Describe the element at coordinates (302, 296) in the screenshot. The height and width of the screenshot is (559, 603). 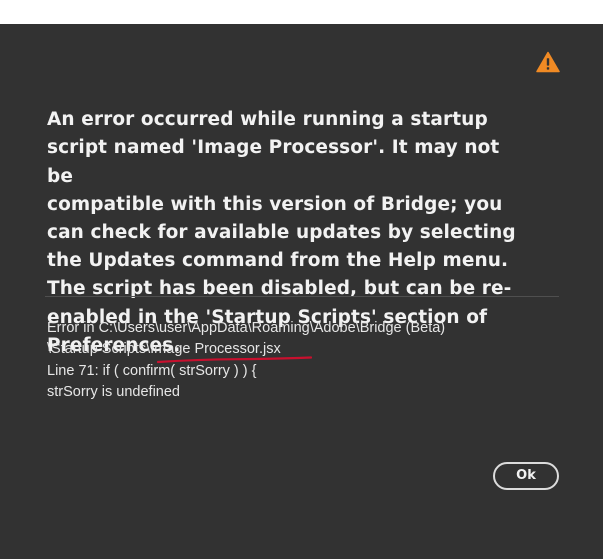
I see `divider` at that location.